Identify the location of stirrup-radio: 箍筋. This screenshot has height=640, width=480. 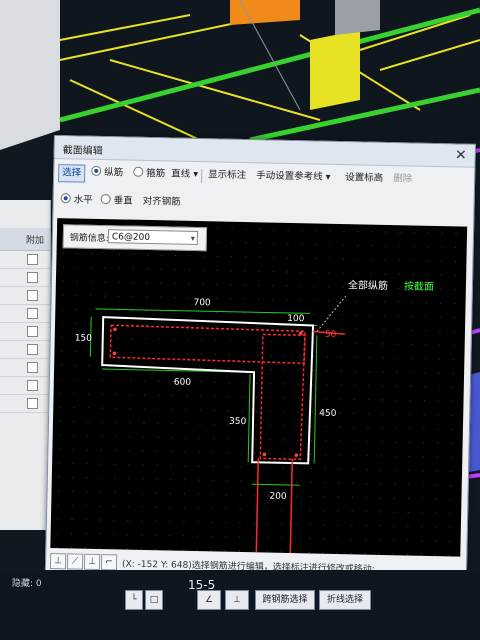
(149, 174).